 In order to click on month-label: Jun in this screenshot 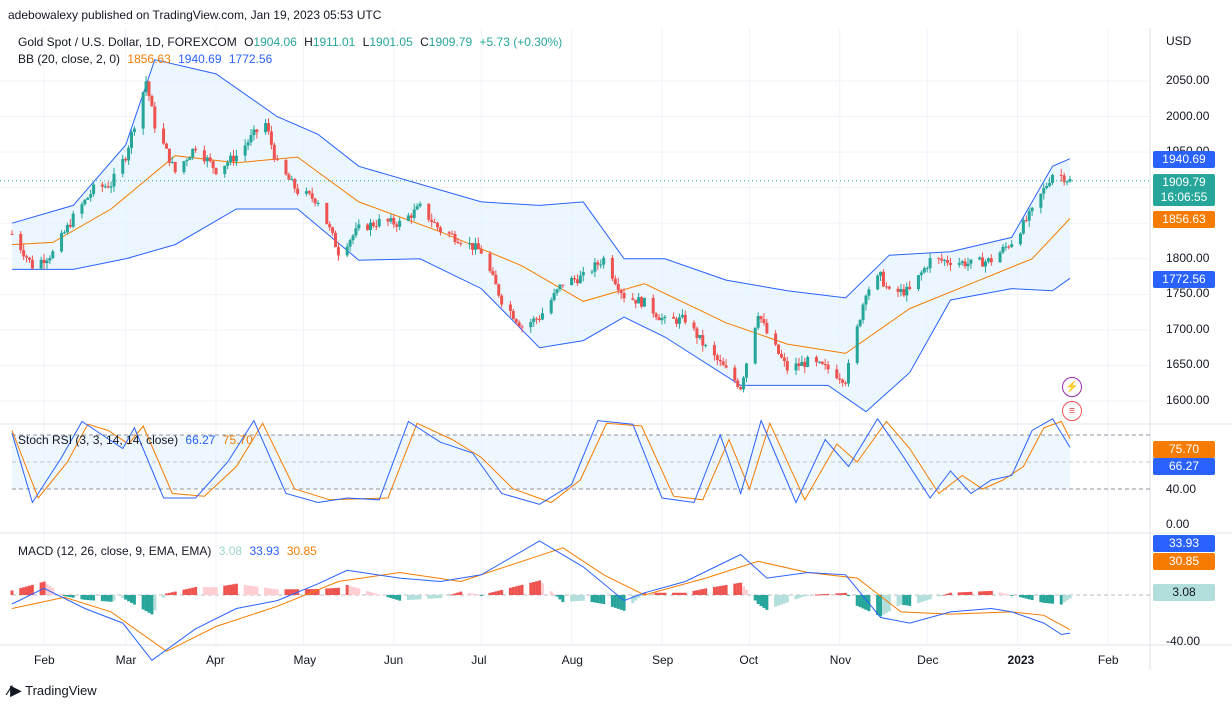, I will do `click(393, 660)`.